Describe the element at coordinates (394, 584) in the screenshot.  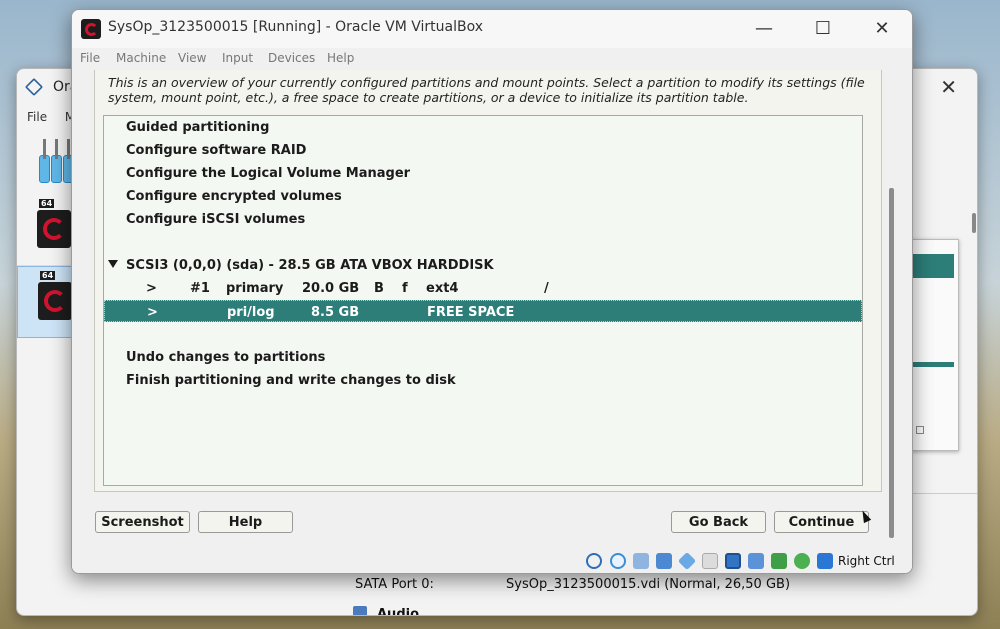
I see `sata-port-label: SATA Port 0:` at that location.